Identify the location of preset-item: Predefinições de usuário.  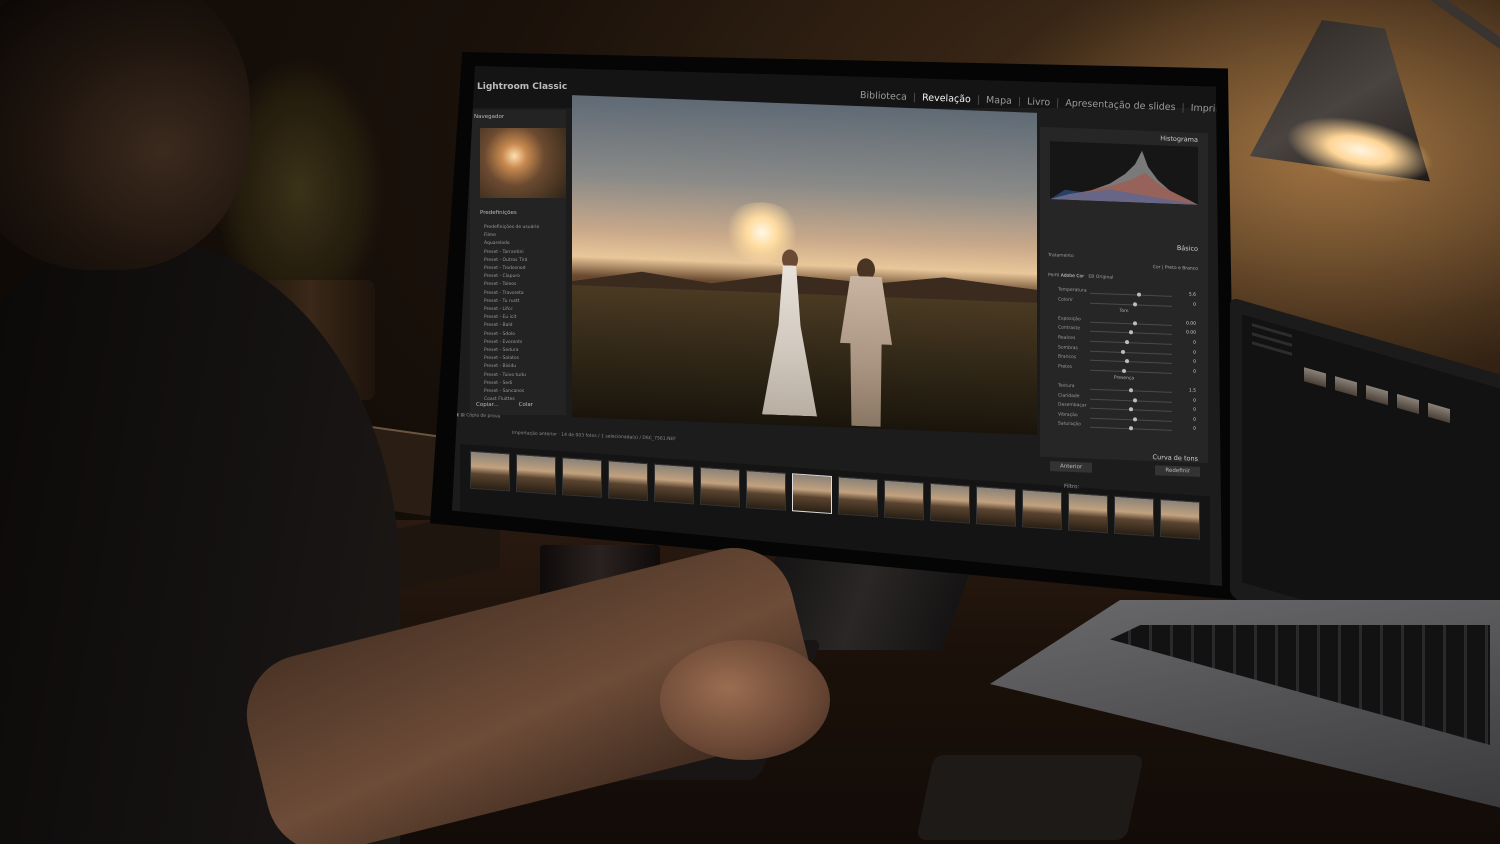
(511, 228).